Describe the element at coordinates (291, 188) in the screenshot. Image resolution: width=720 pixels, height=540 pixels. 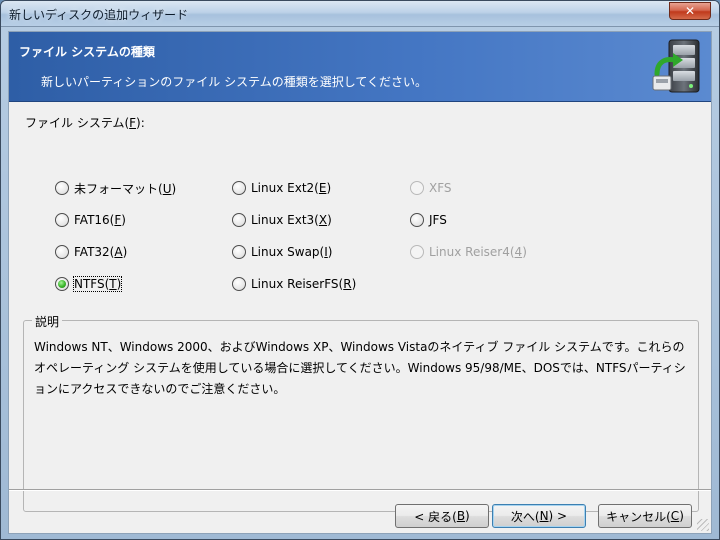
I see `radio-label: Linux Ext2(E)` at that location.